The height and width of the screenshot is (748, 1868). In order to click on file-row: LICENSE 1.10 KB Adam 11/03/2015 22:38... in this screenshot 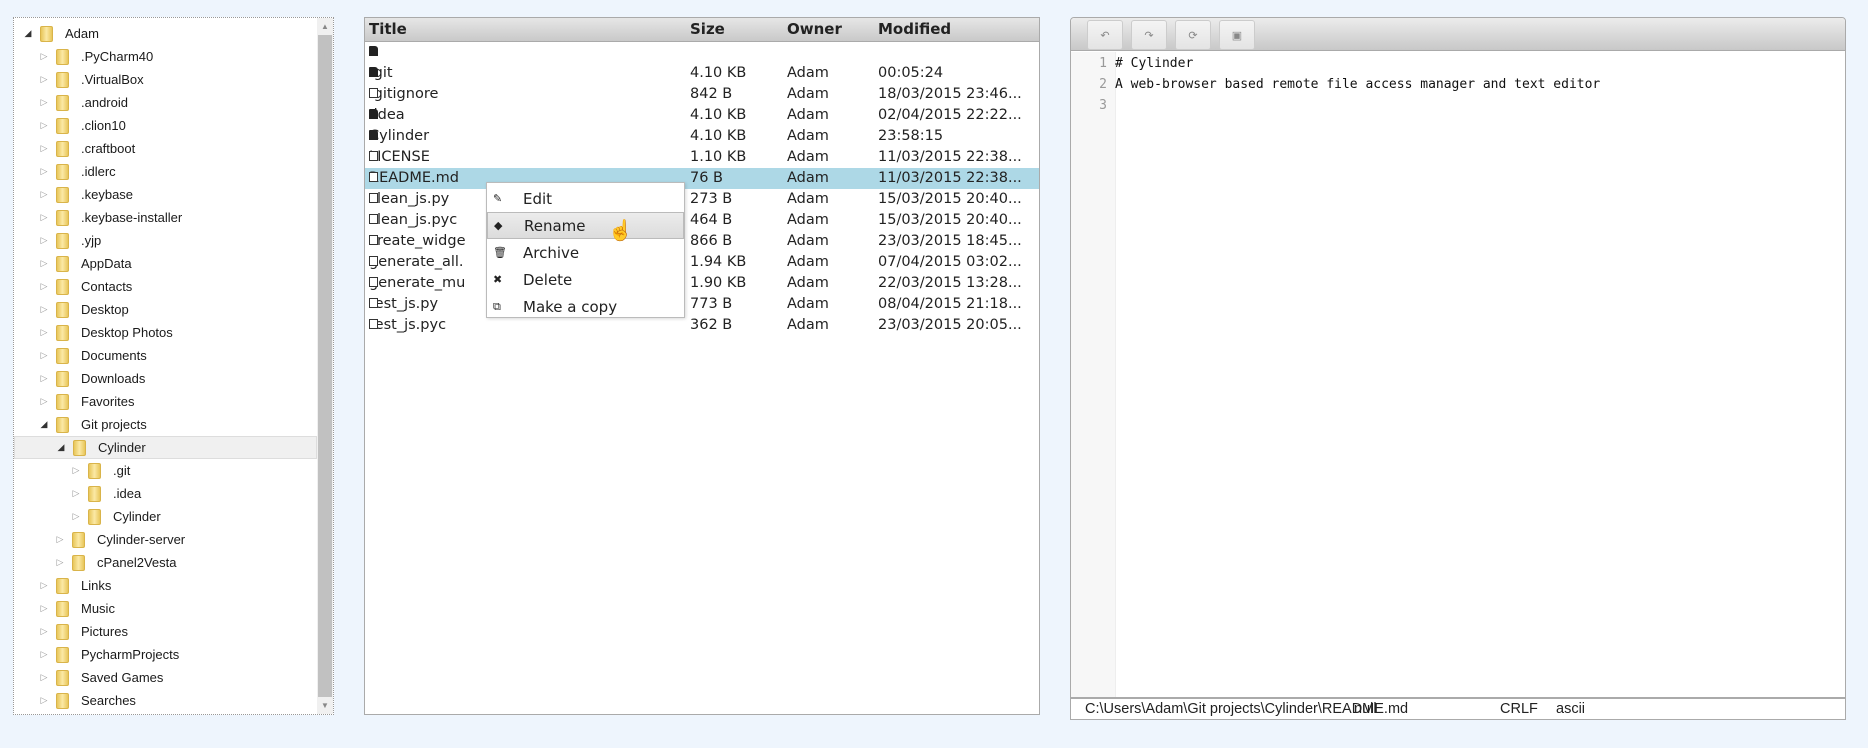, I will do `click(702, 157)`.